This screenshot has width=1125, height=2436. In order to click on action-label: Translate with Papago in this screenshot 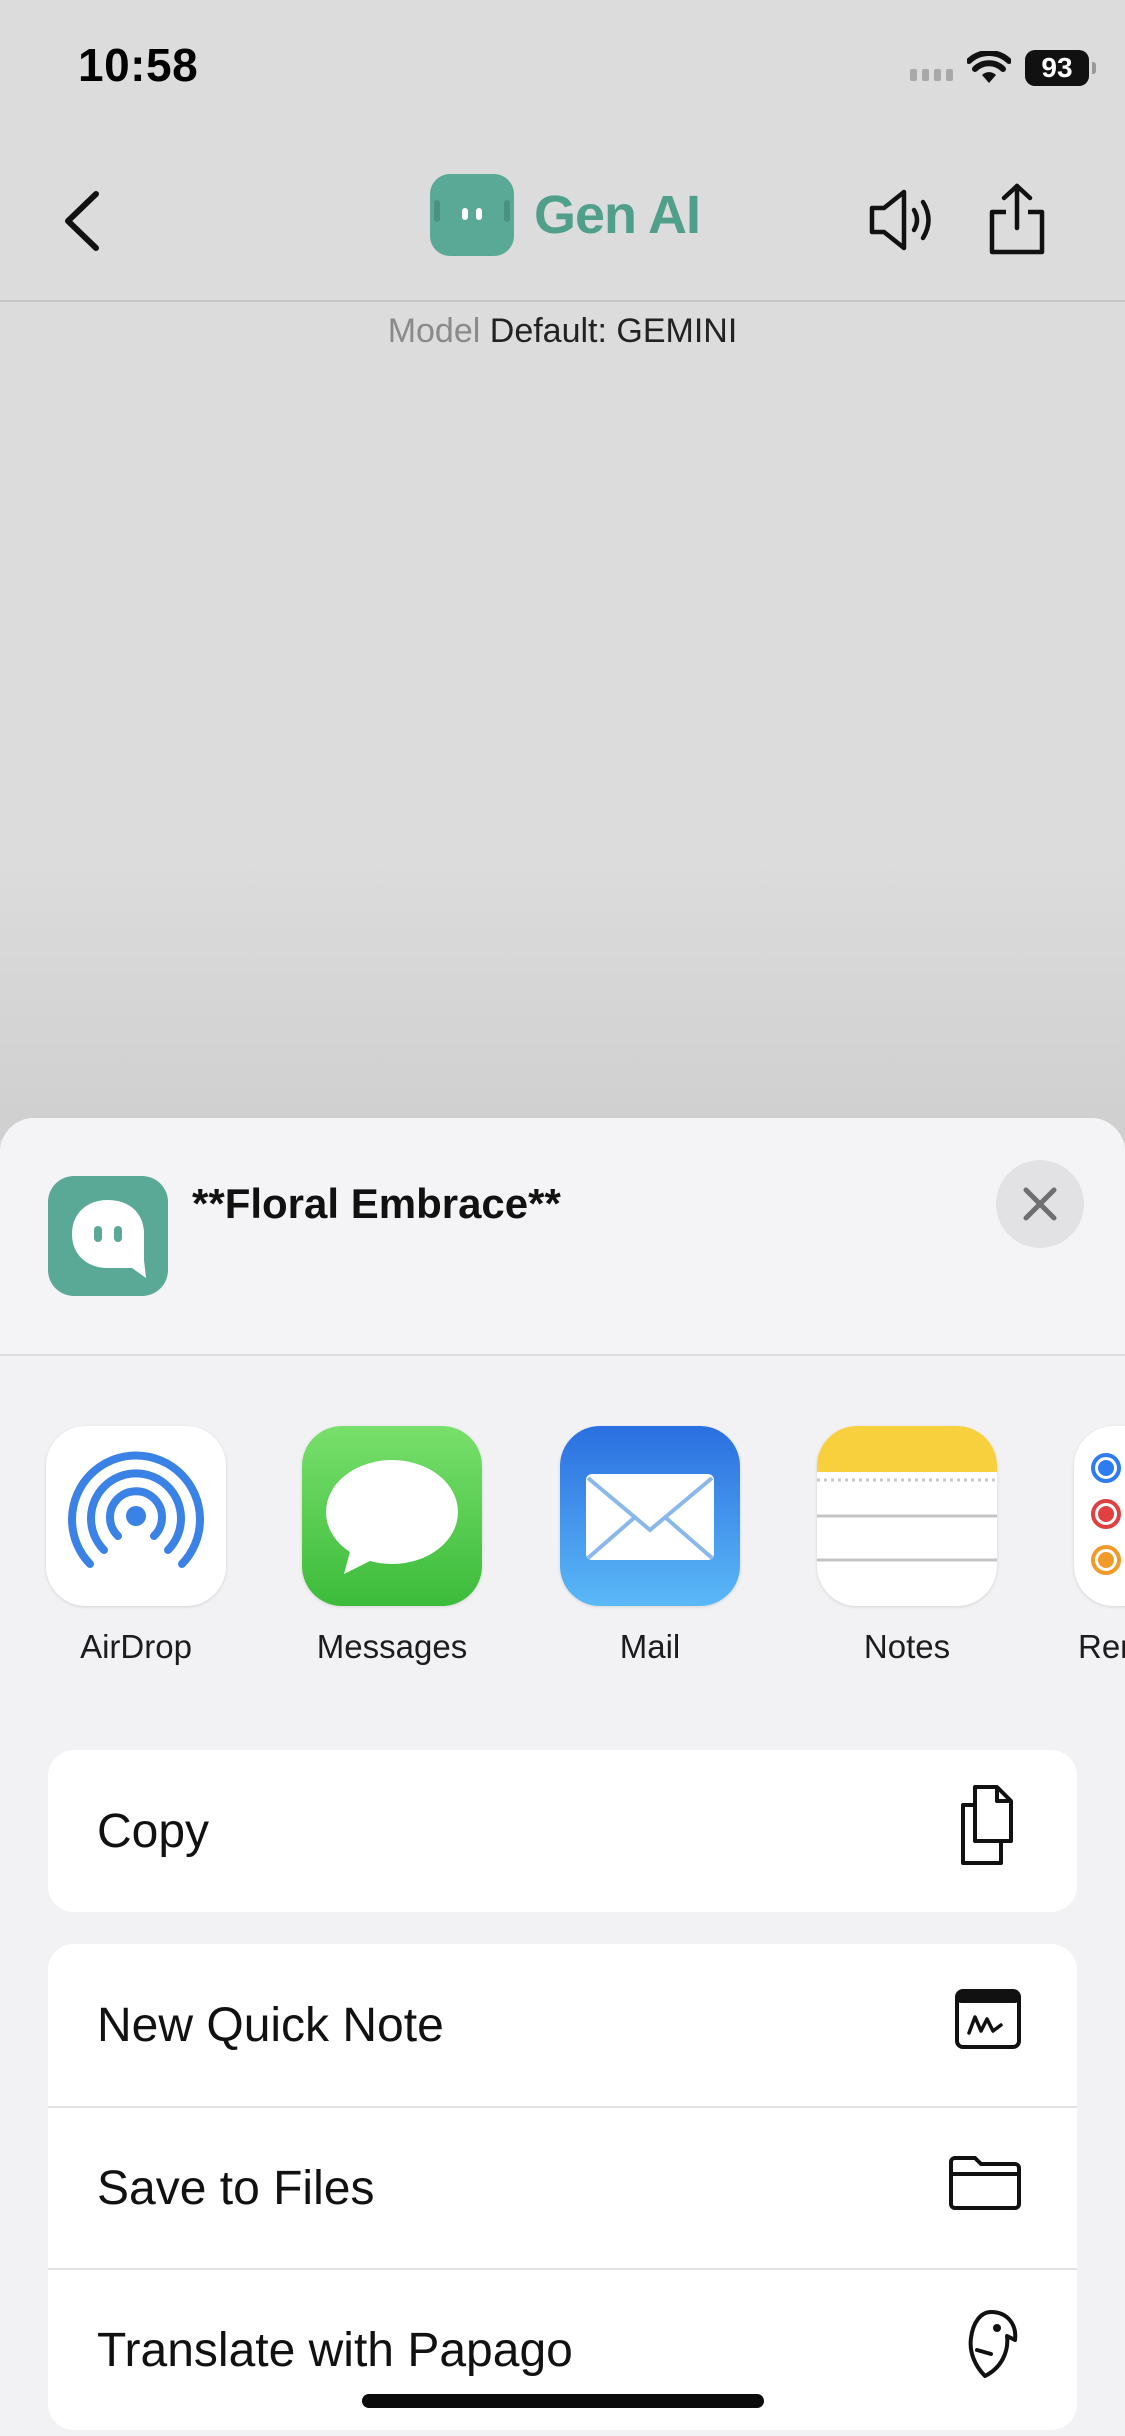, I will do `click(335, 2350)`.